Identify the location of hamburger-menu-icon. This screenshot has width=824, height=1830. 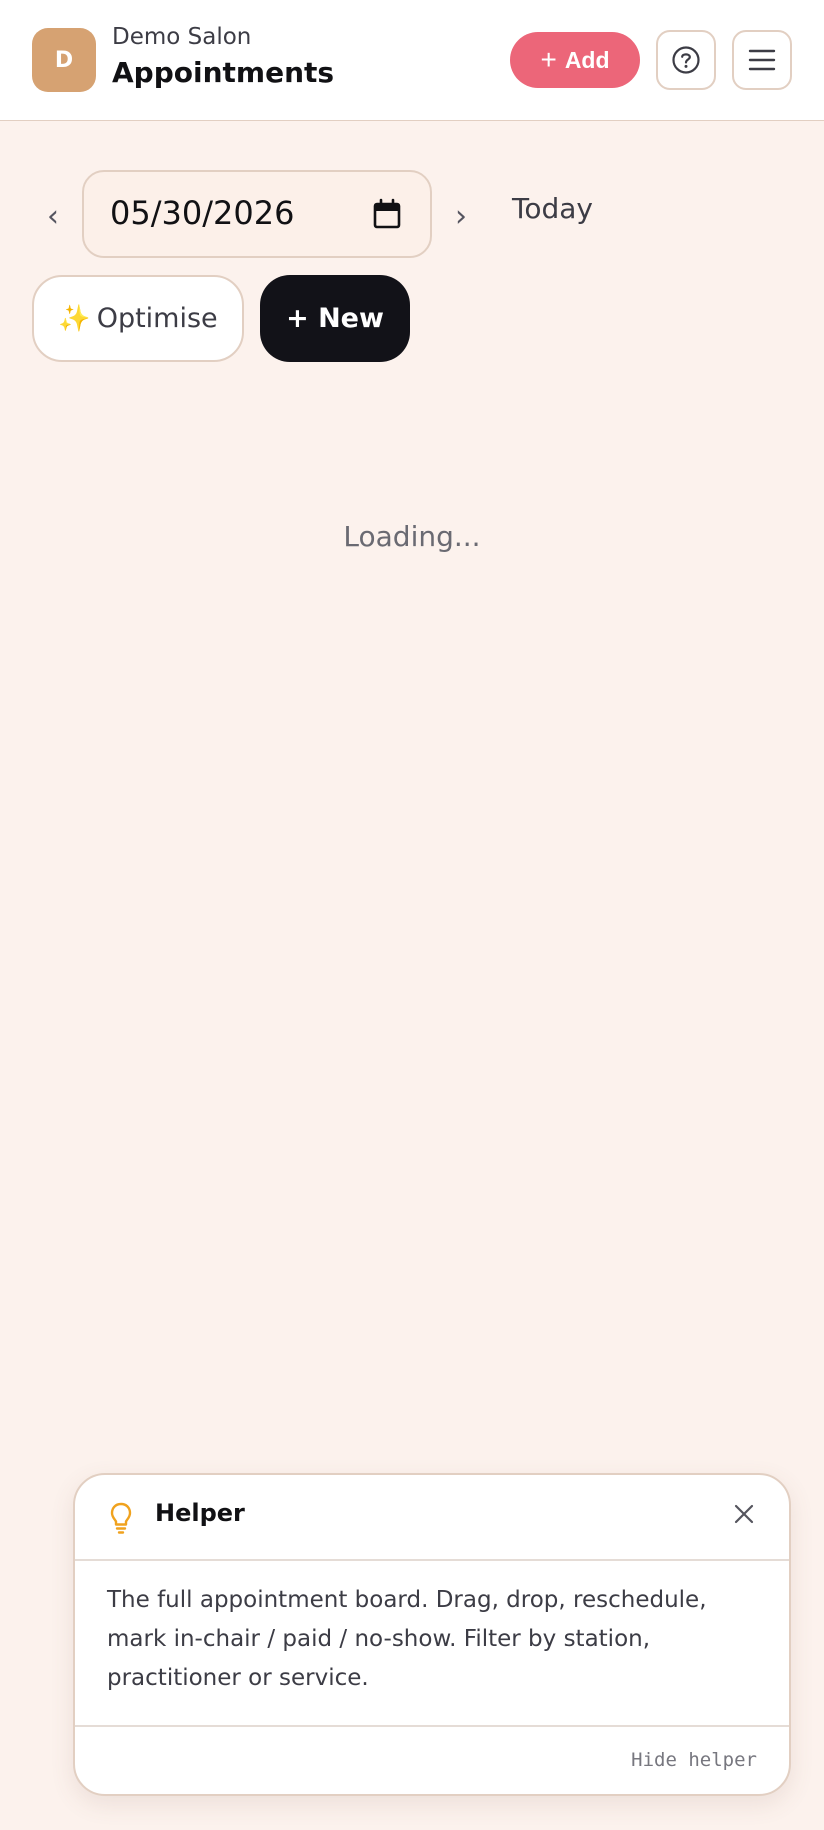
(762, 60).